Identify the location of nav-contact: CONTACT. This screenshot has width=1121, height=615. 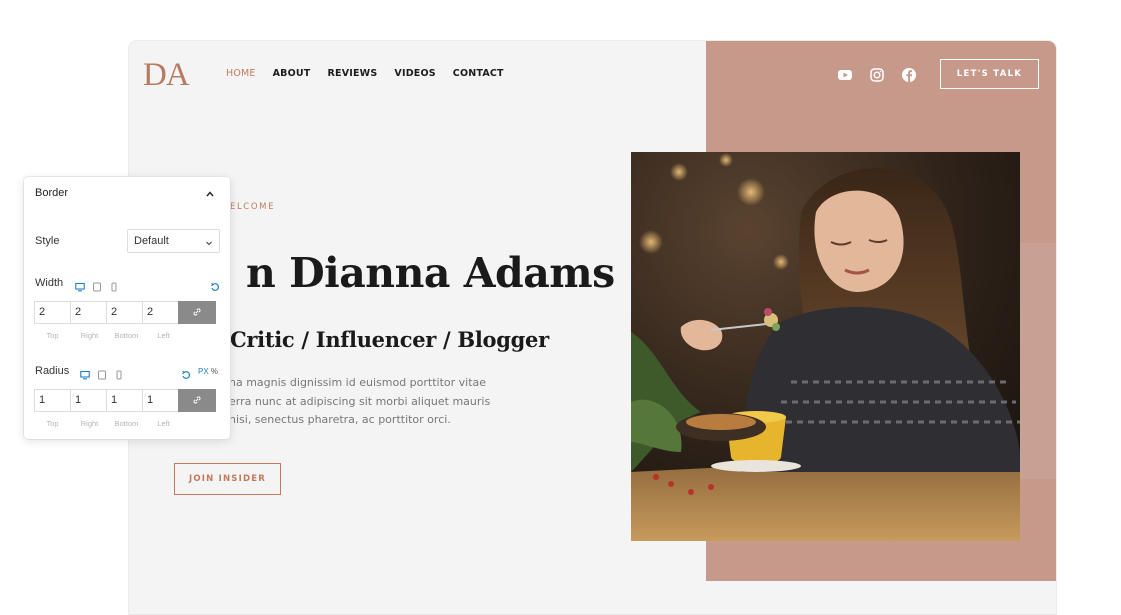
(478, 73).